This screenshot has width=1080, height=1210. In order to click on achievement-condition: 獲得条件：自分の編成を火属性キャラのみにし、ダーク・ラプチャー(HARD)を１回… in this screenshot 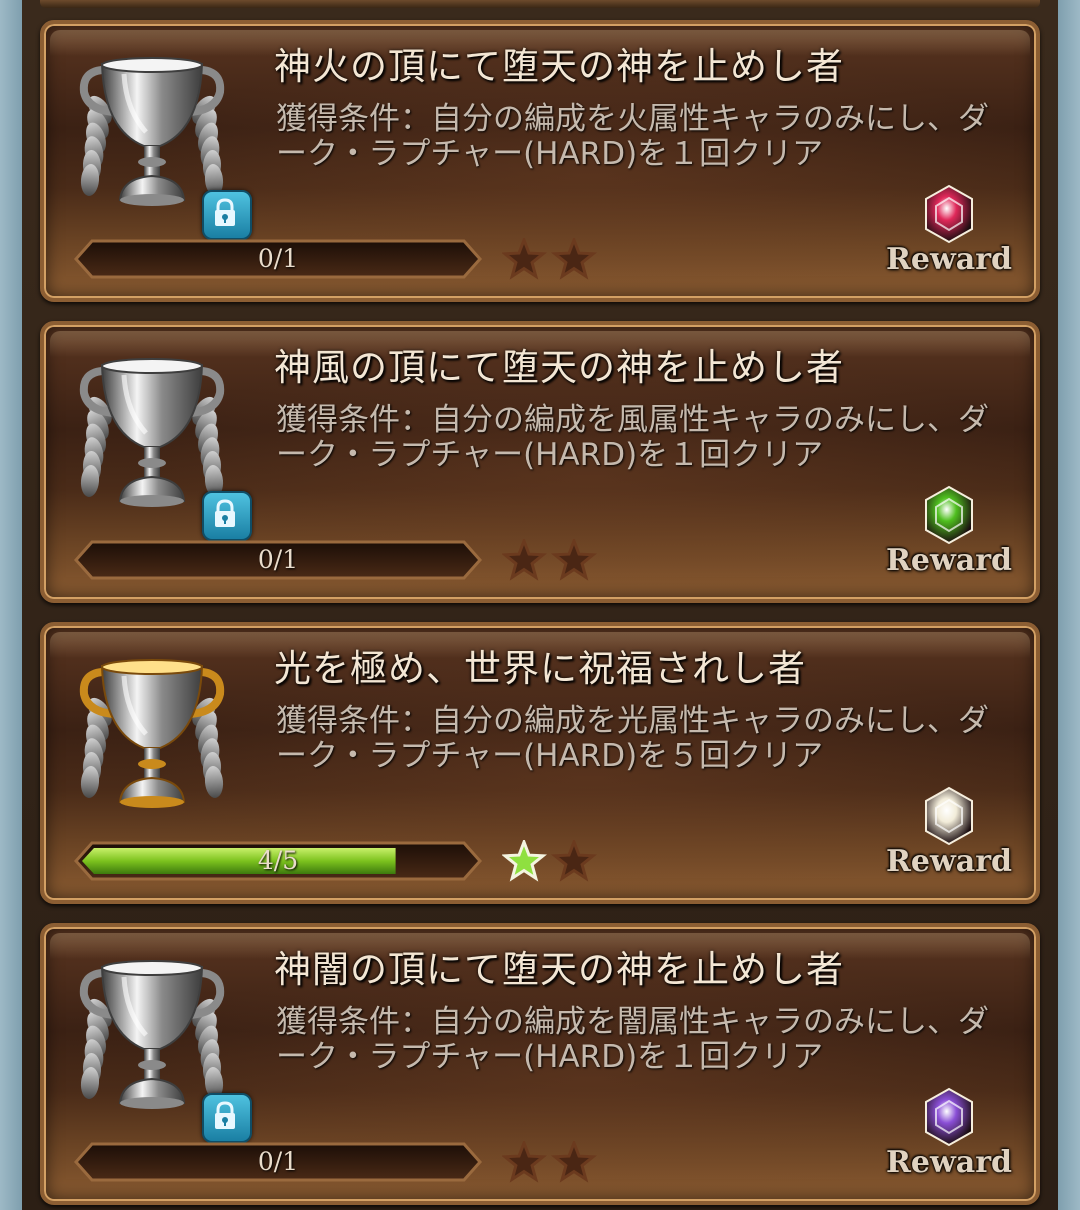, I will do `click(632, 136)`.